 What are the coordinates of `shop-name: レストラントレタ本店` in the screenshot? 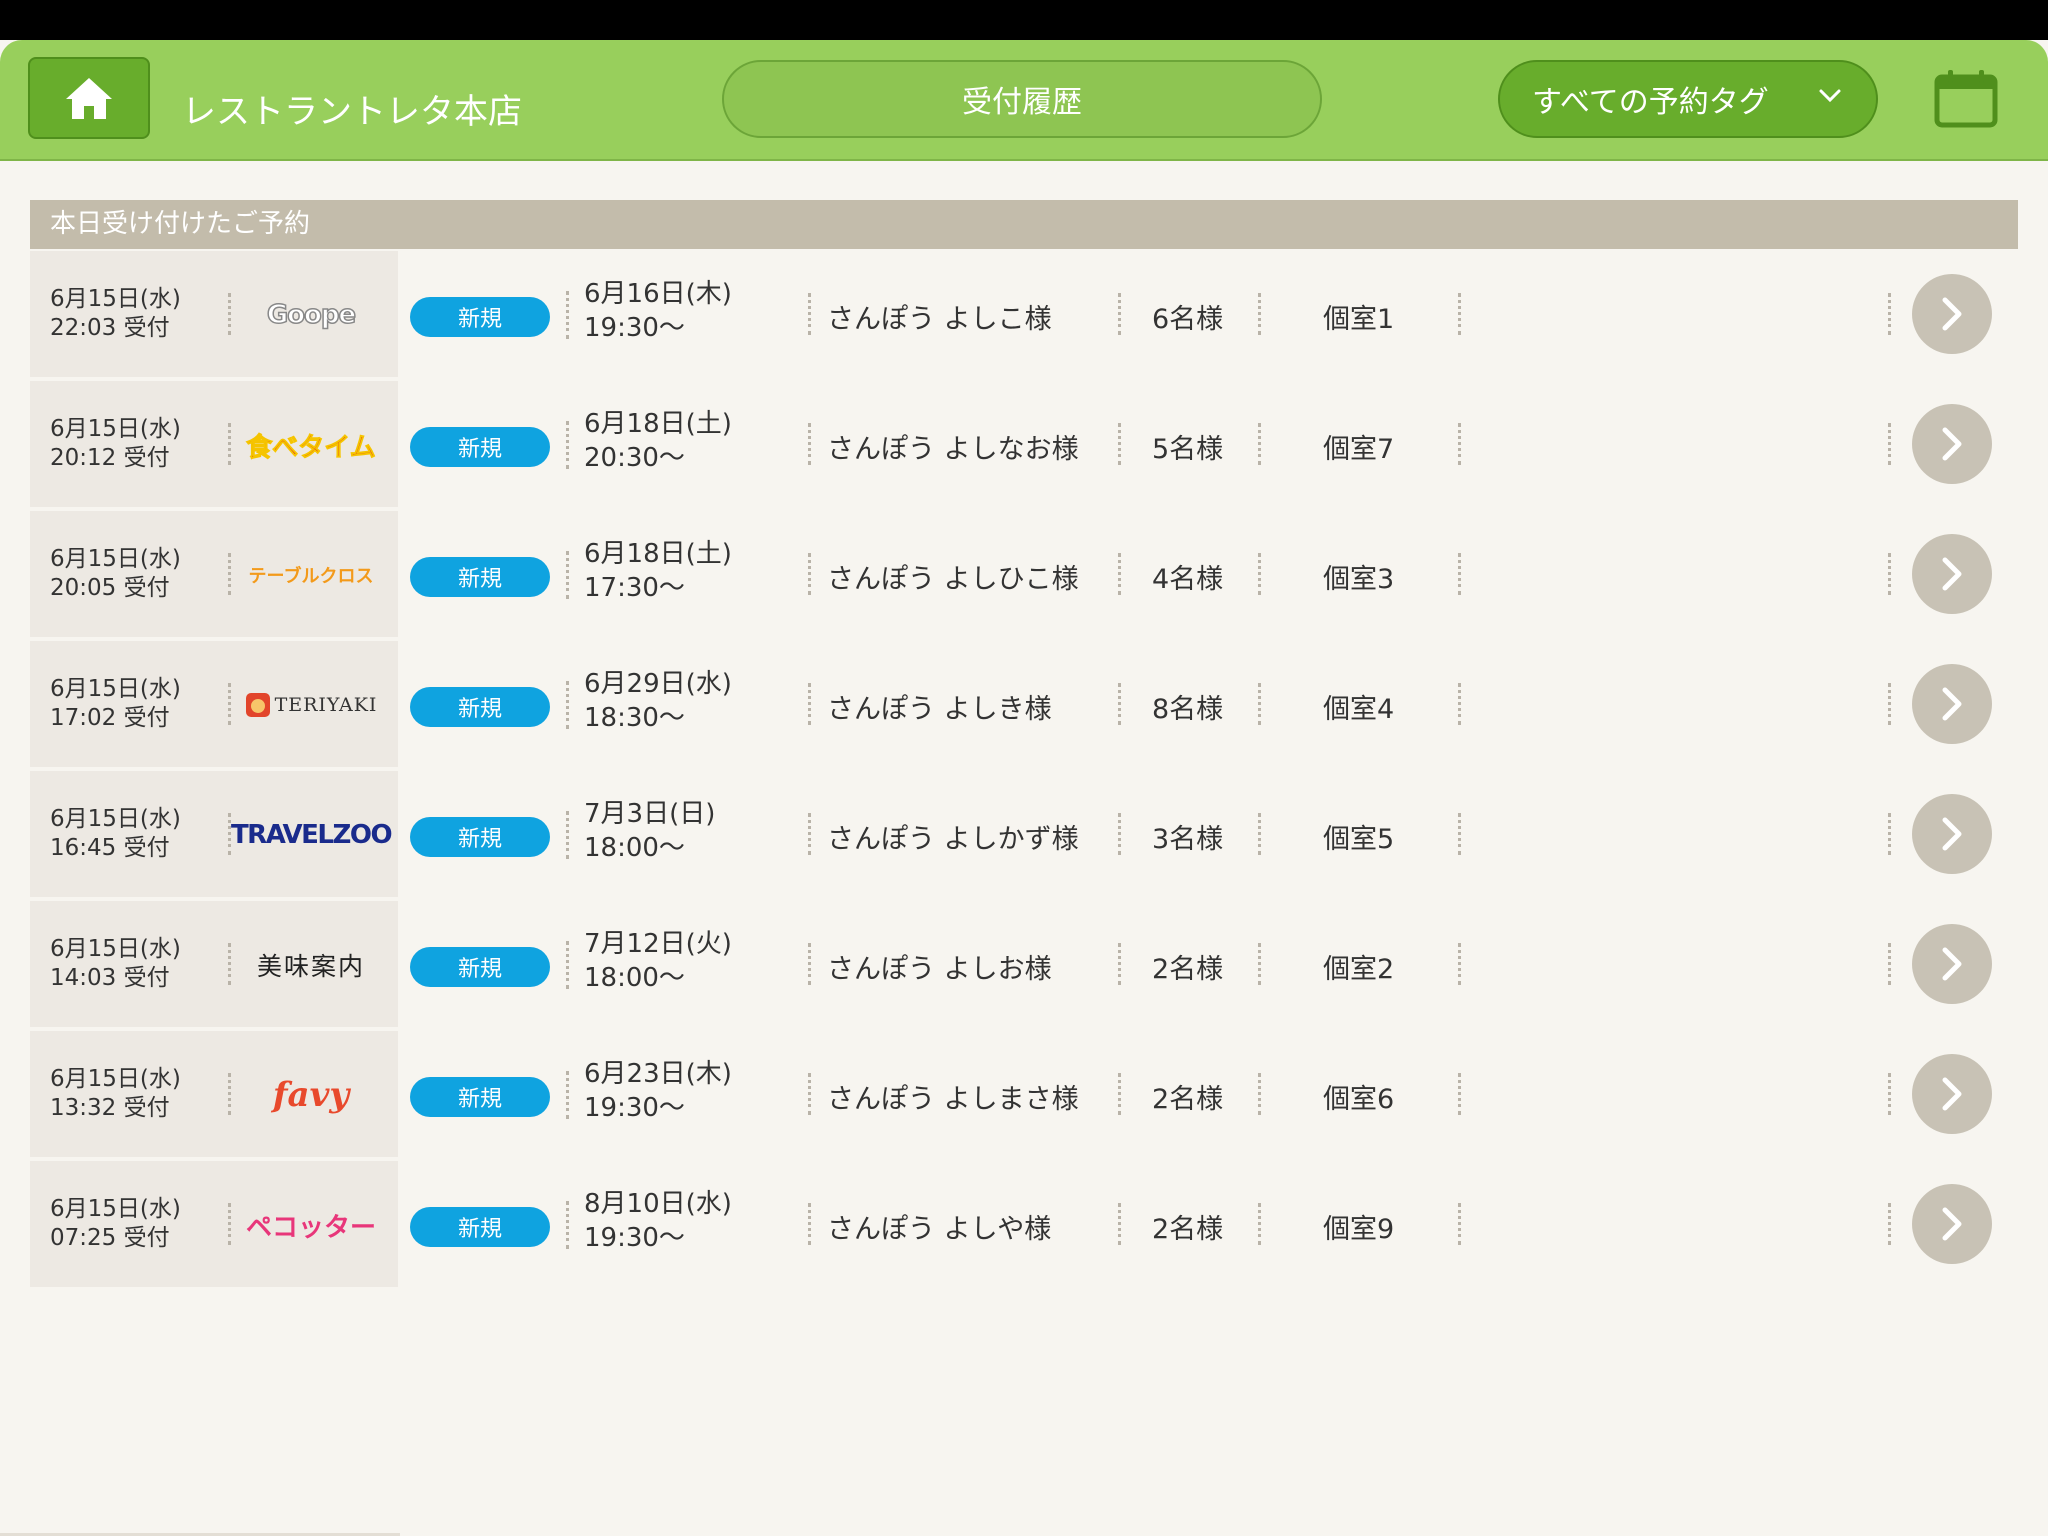 It's located at (352, 112).